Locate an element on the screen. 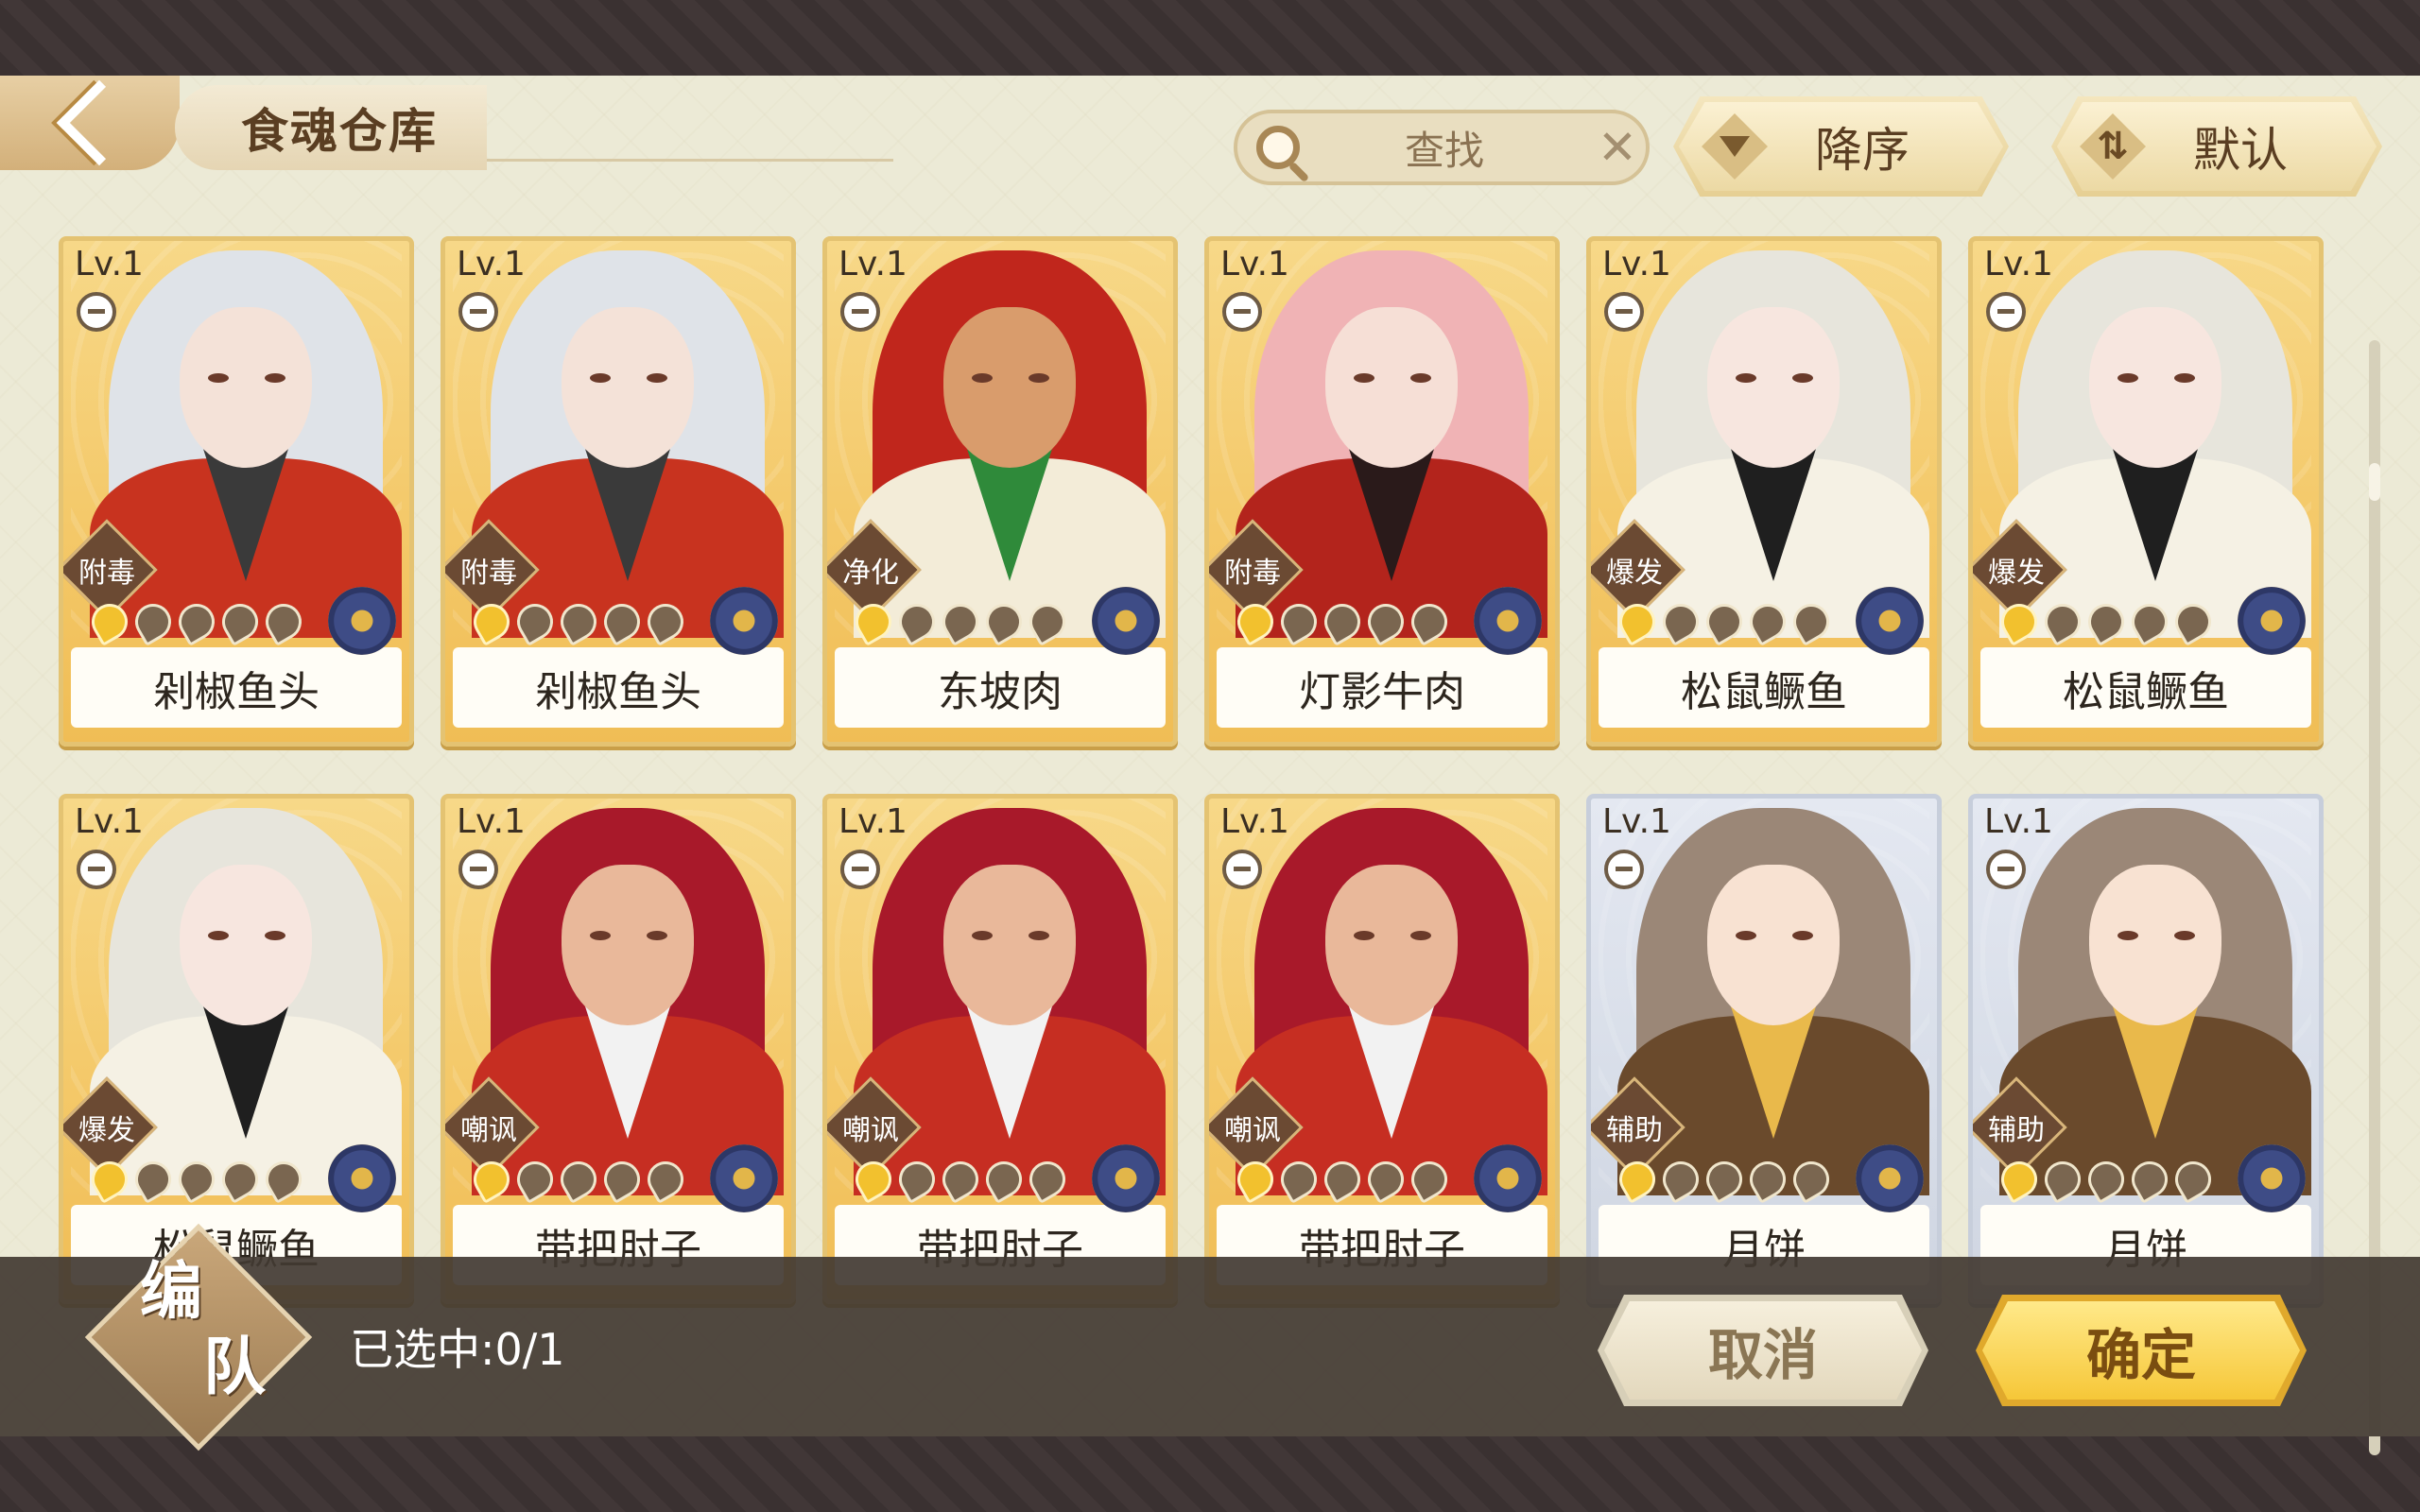 This screenshot has width=2420, height=1512. confirm-button: 确定 is located at coordinates (2141, 1350).